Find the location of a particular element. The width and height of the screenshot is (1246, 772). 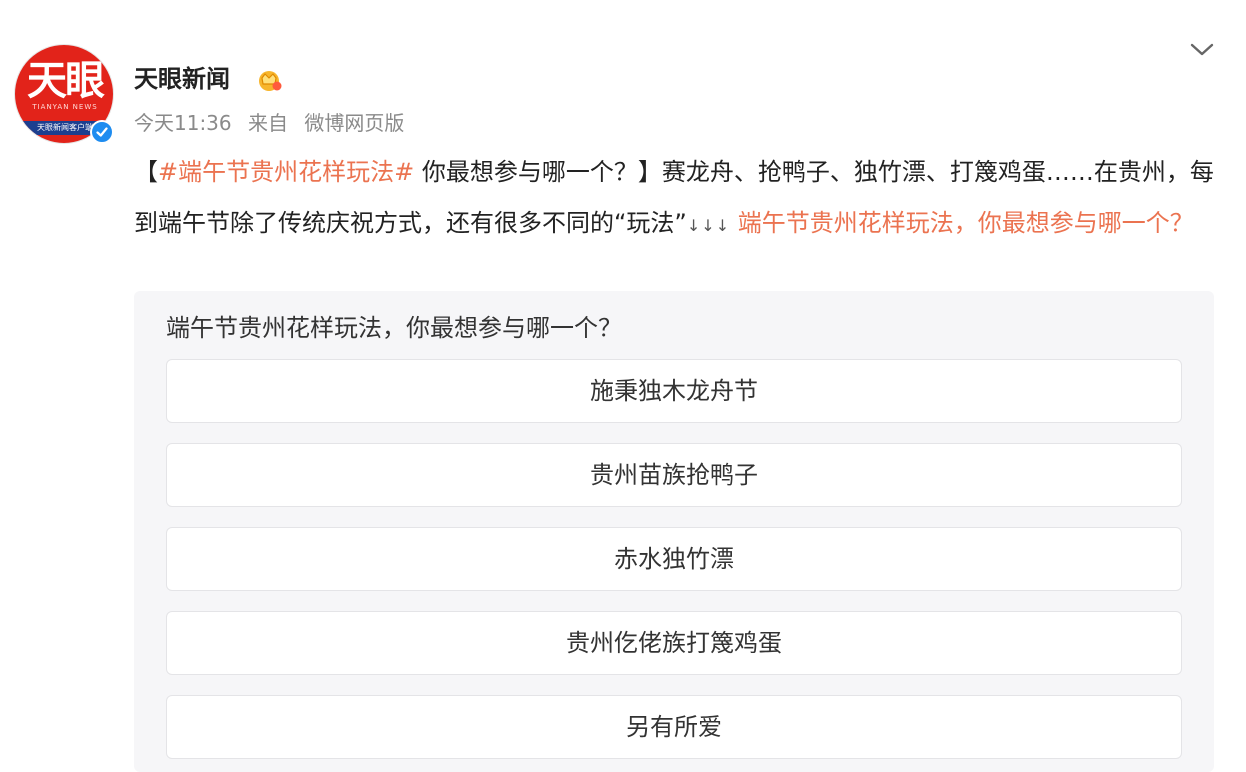

poll-option: 赤水独竹漂 is located at coordinates (674, 559).